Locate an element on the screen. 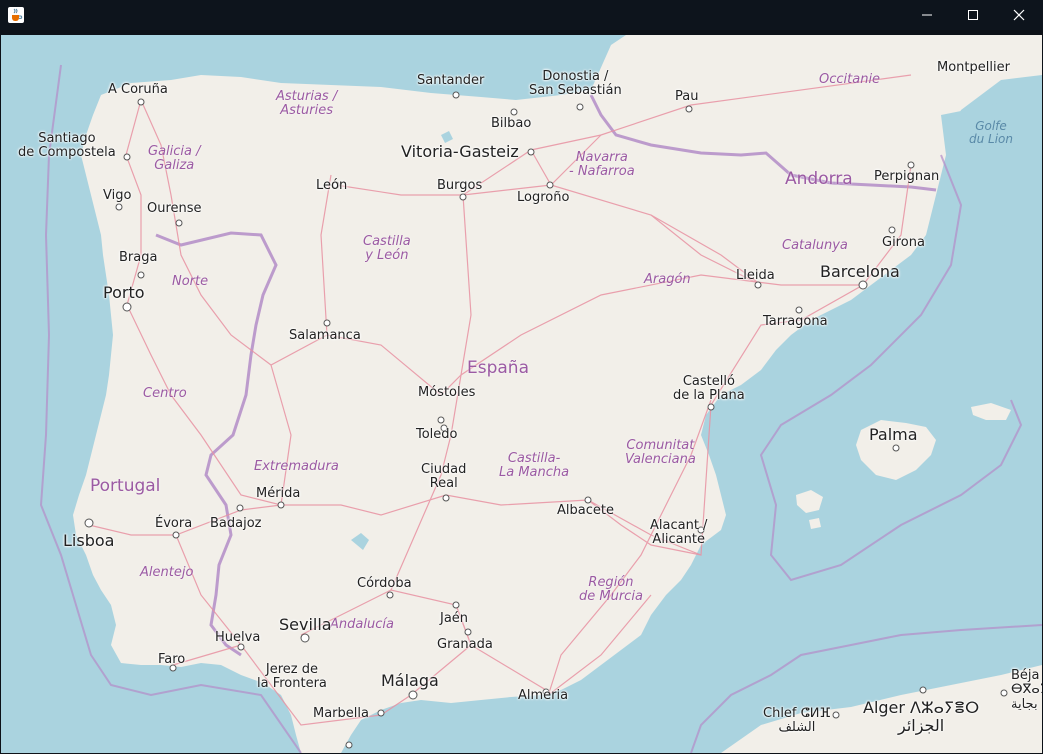  city-label-lisboa: Lisboa is located at coordinates (89, 540).